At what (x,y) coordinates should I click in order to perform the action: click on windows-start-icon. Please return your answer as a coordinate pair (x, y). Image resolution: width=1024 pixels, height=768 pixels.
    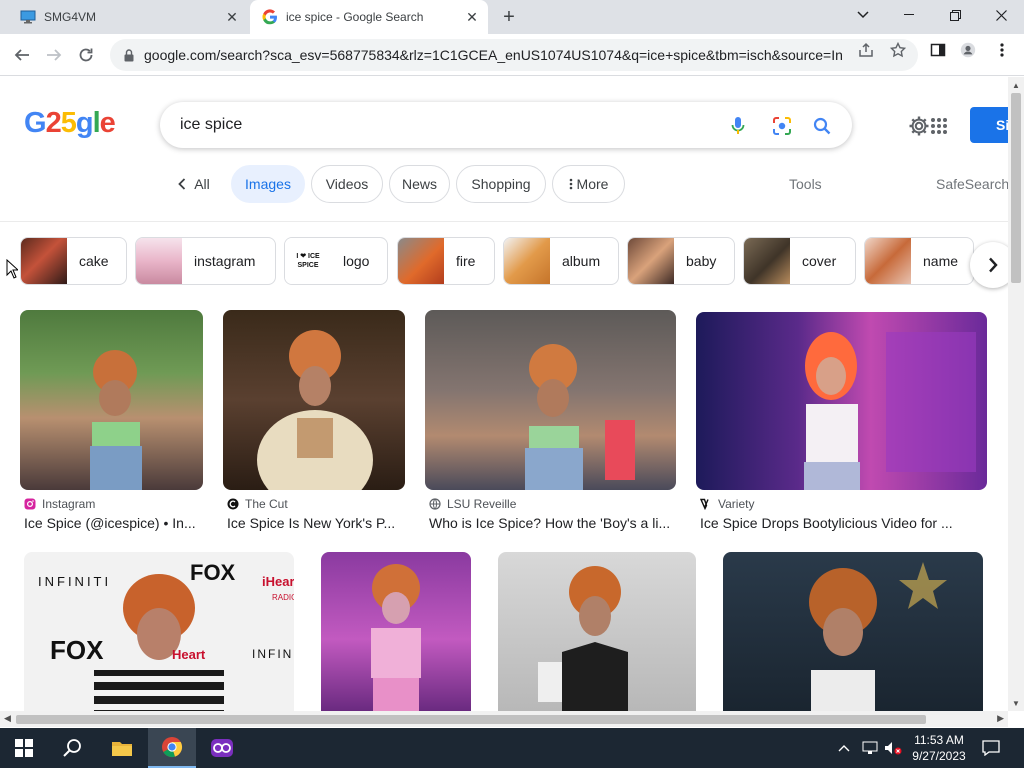
    Looking at the image, I should click on (24, 748).